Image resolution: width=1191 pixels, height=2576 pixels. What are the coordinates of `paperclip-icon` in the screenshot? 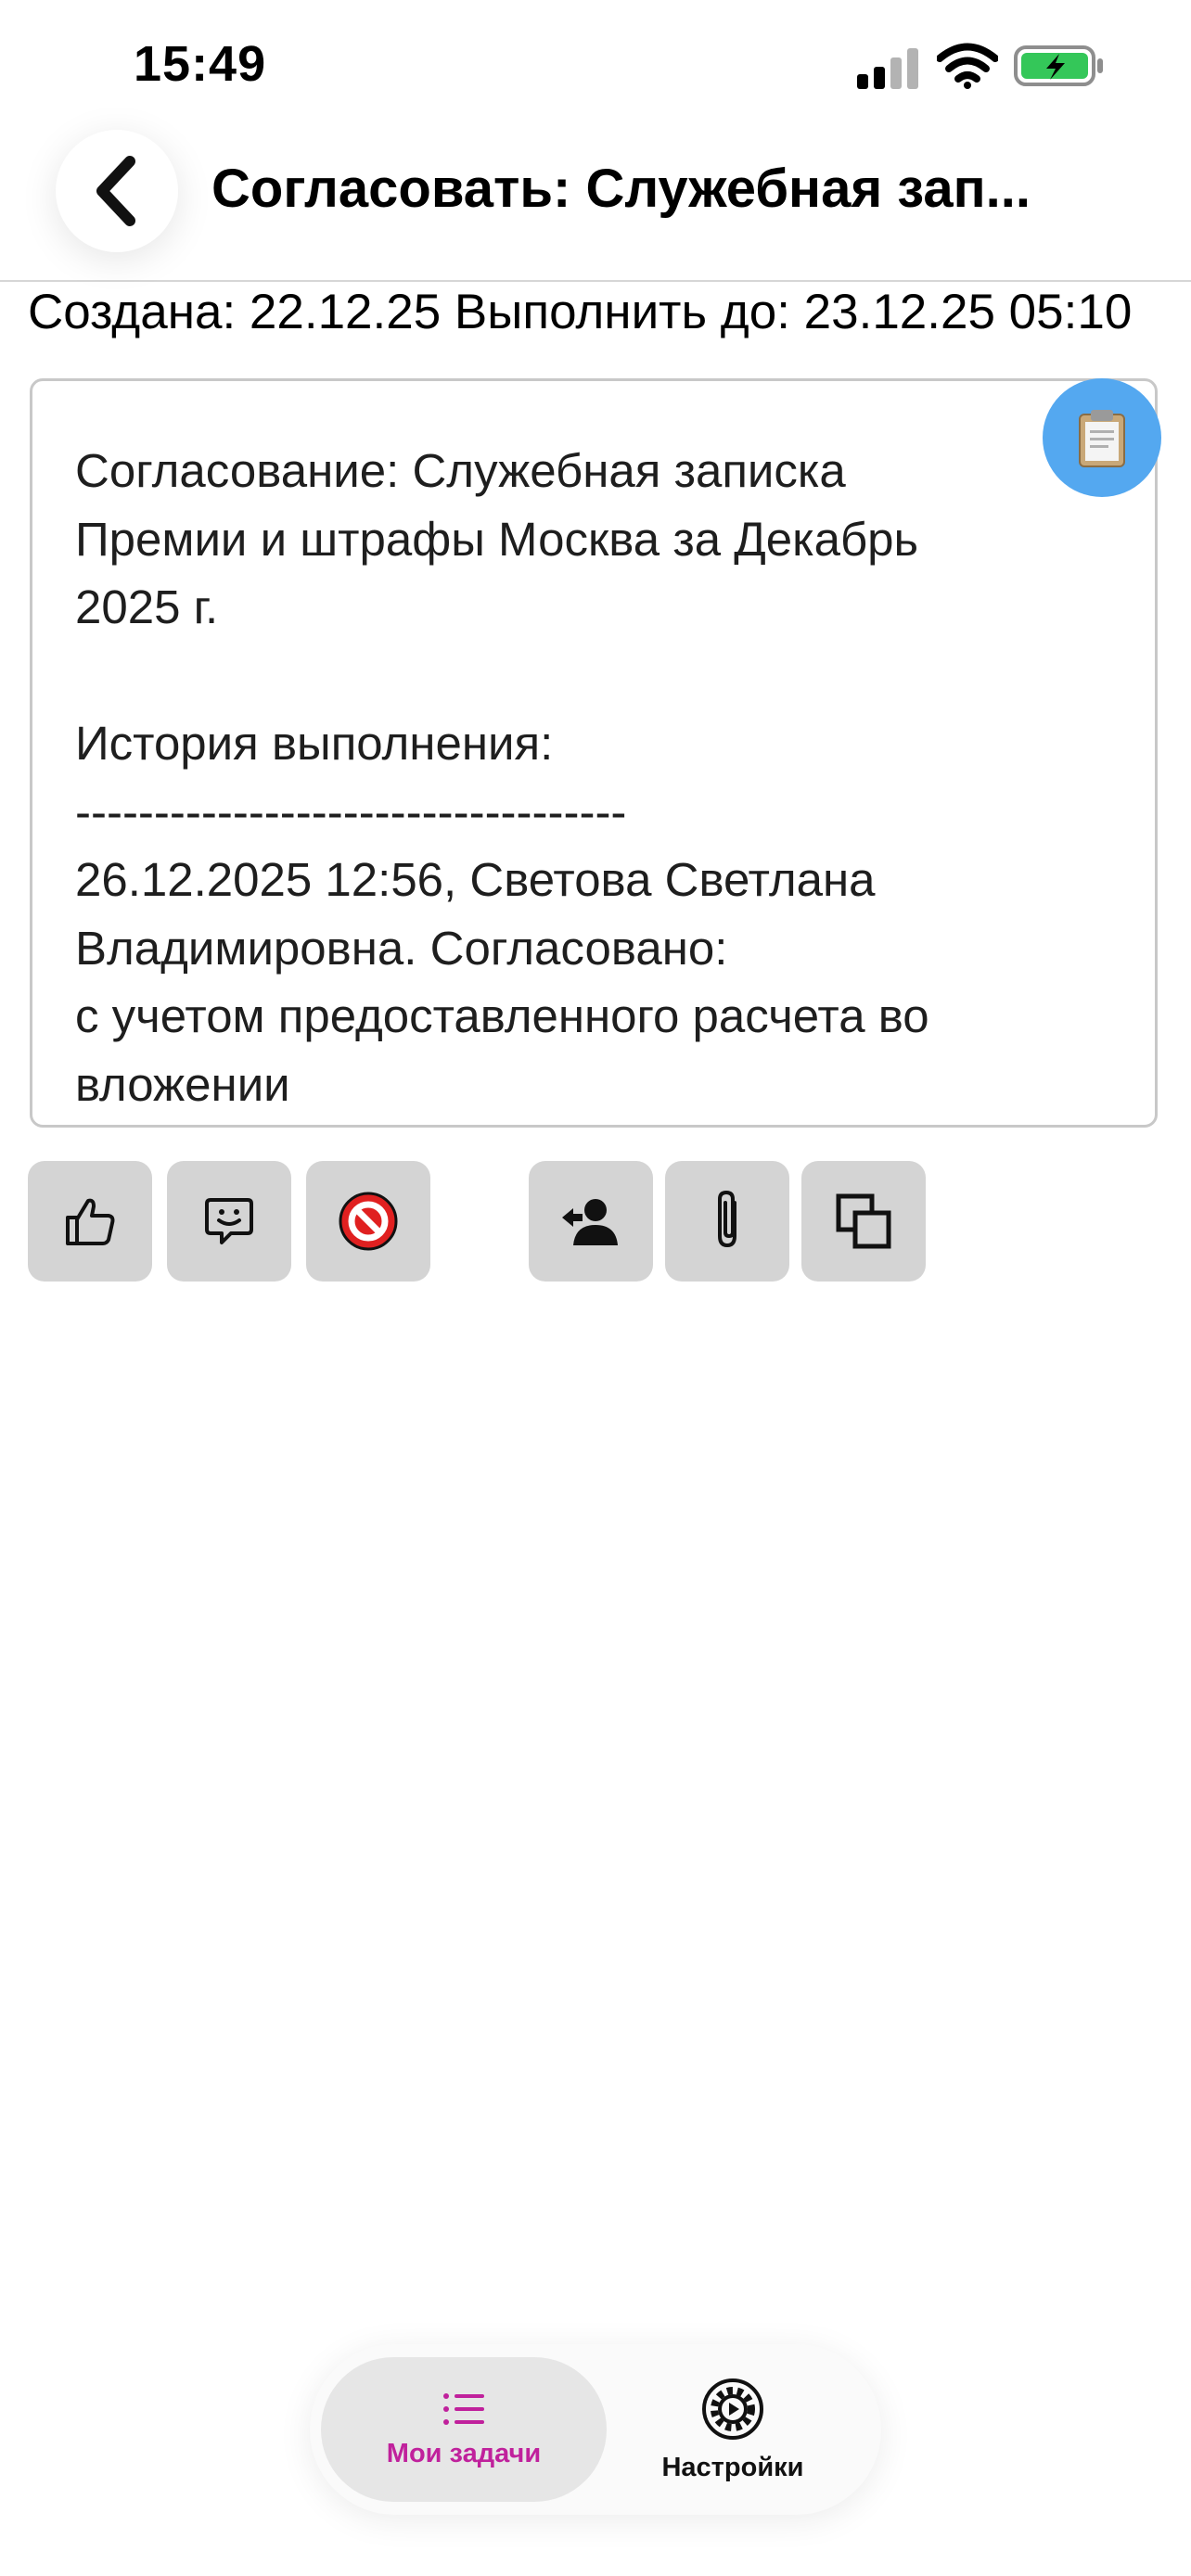 It's located at (727, 1219).